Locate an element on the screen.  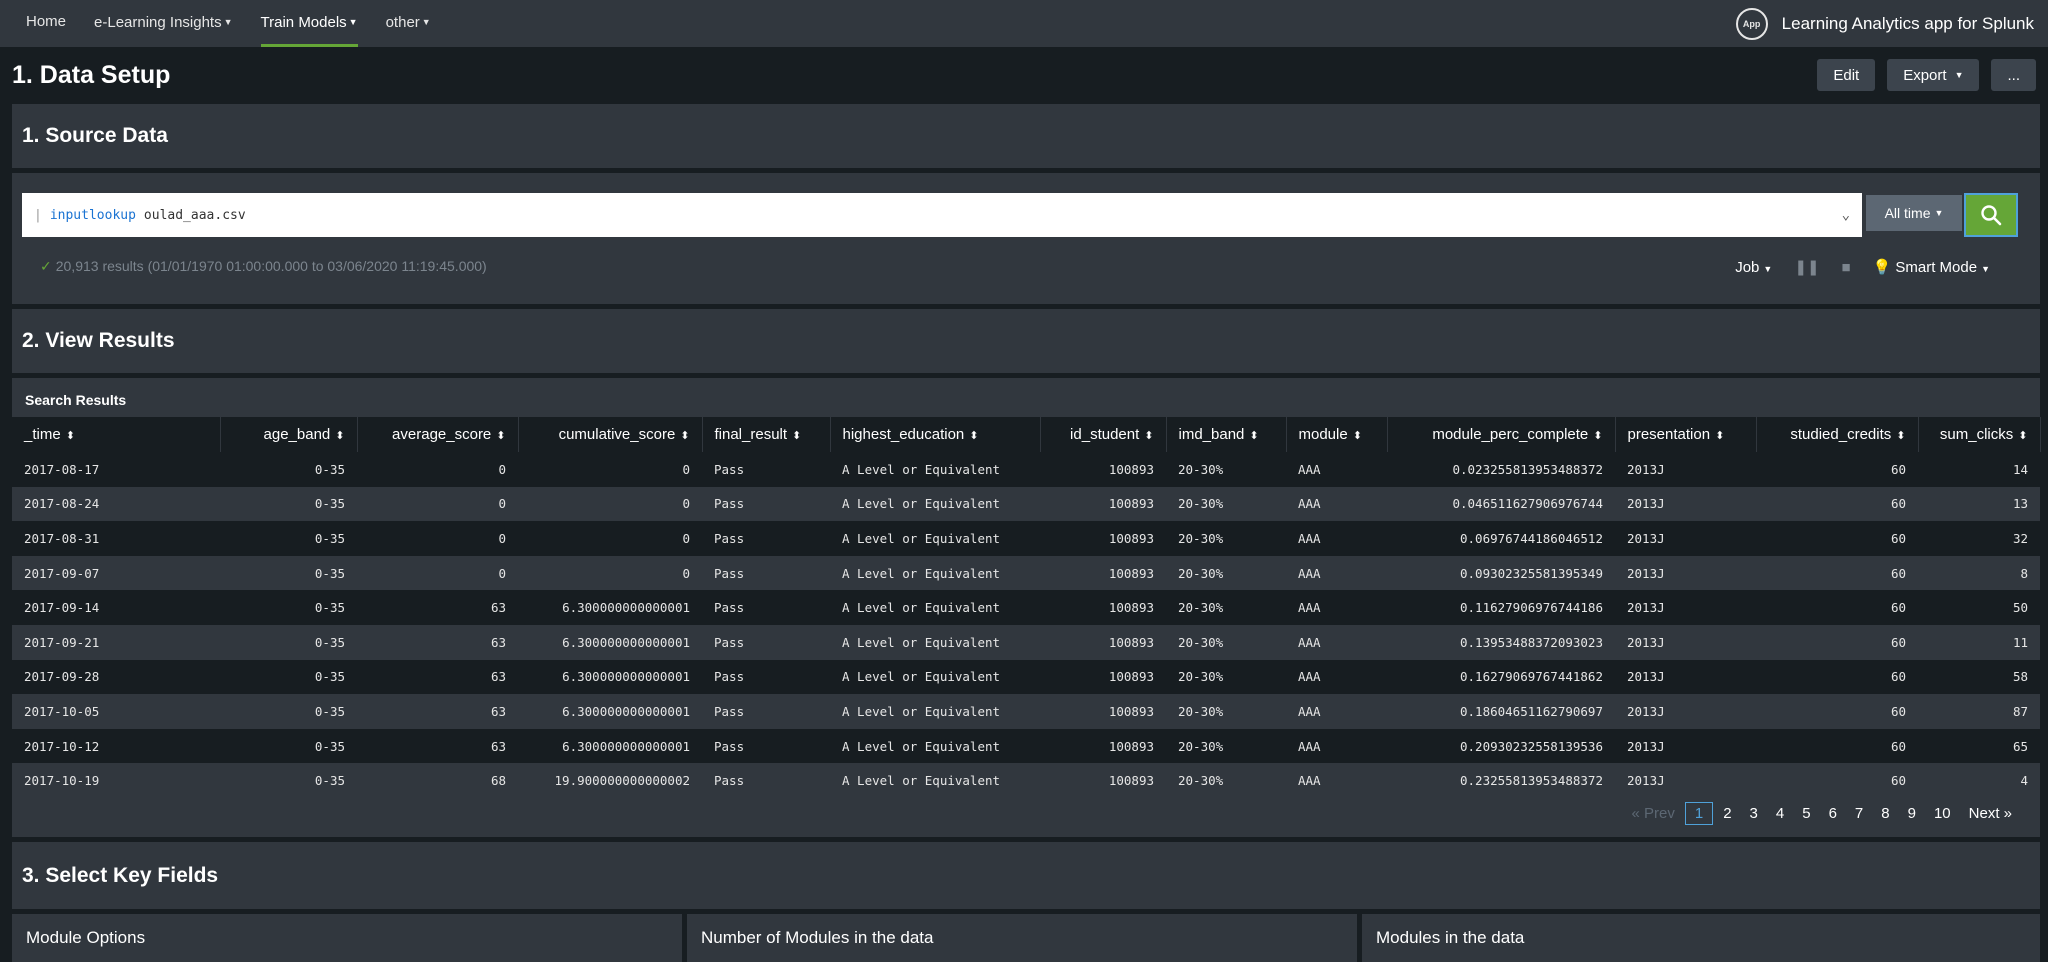
column-label: presentation is located at coordinates (1669, 434).